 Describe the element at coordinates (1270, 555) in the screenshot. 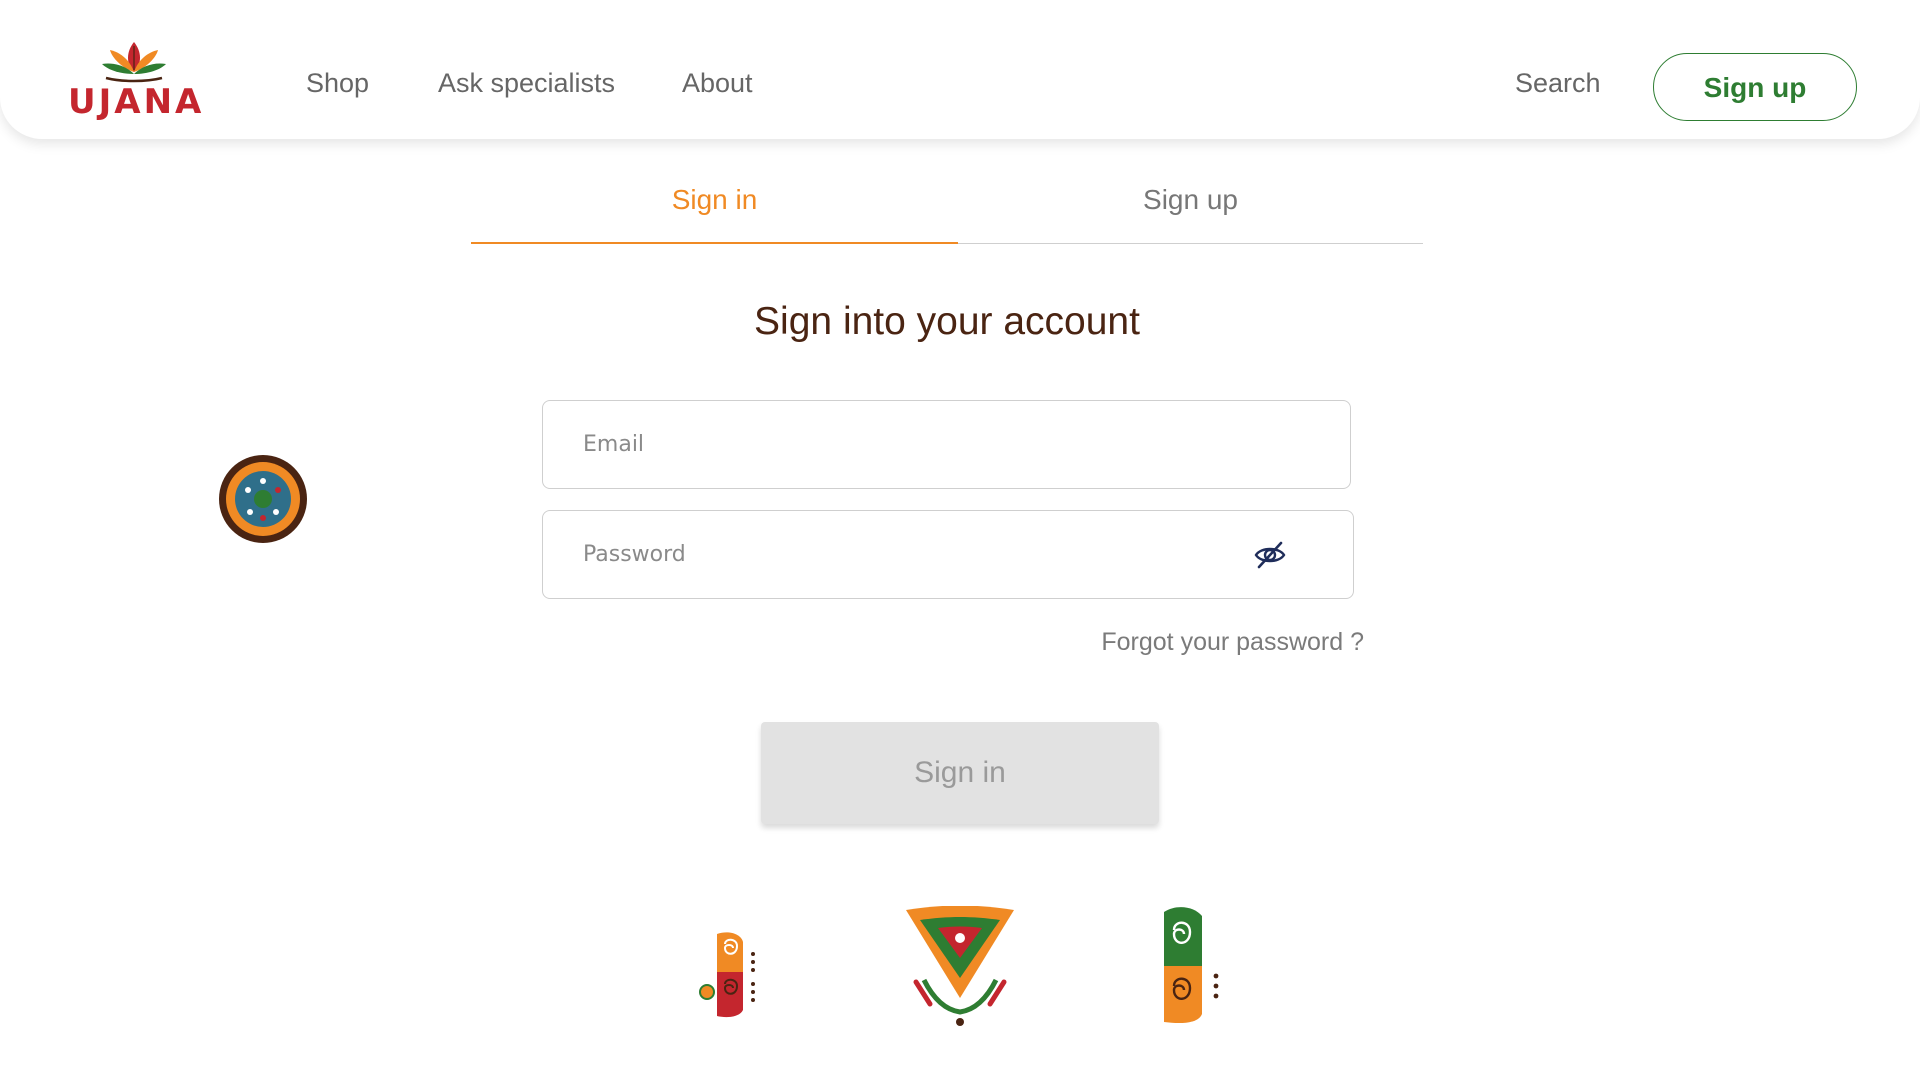

I see `eye-slash-icon` at that location.